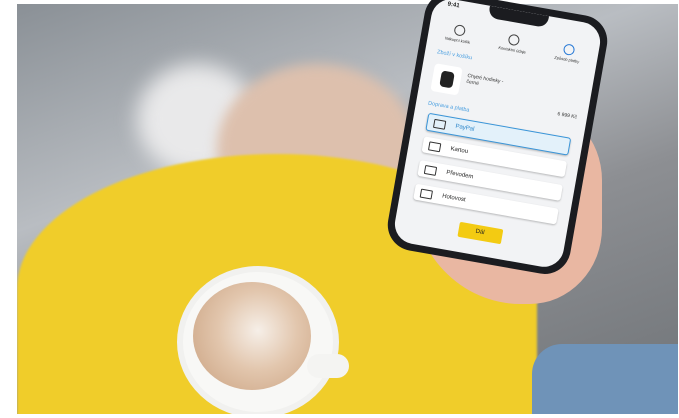  I want to click on denim-sleeve, so click(605, 379).